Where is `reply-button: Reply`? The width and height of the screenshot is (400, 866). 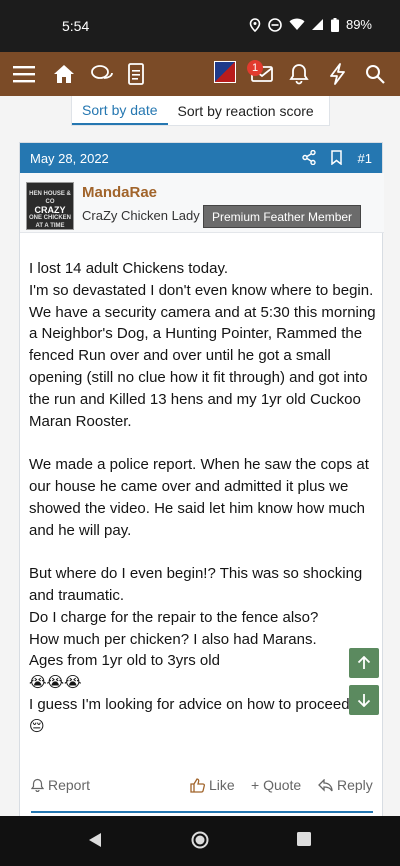
reply-button: Reply is located at coordinates (345, 785).